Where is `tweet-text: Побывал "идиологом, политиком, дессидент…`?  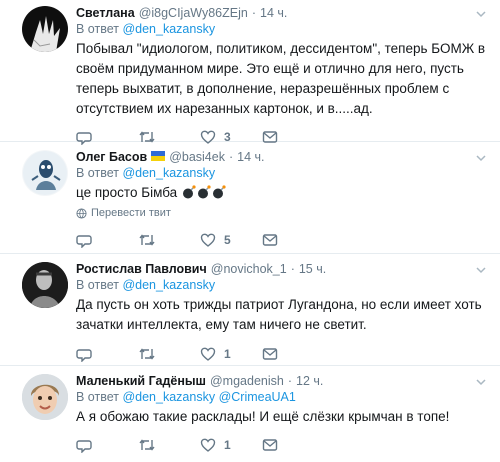 tweet-text: Побывал "идиологом, политиком, дессидент… is located at coordinates (281, 78).